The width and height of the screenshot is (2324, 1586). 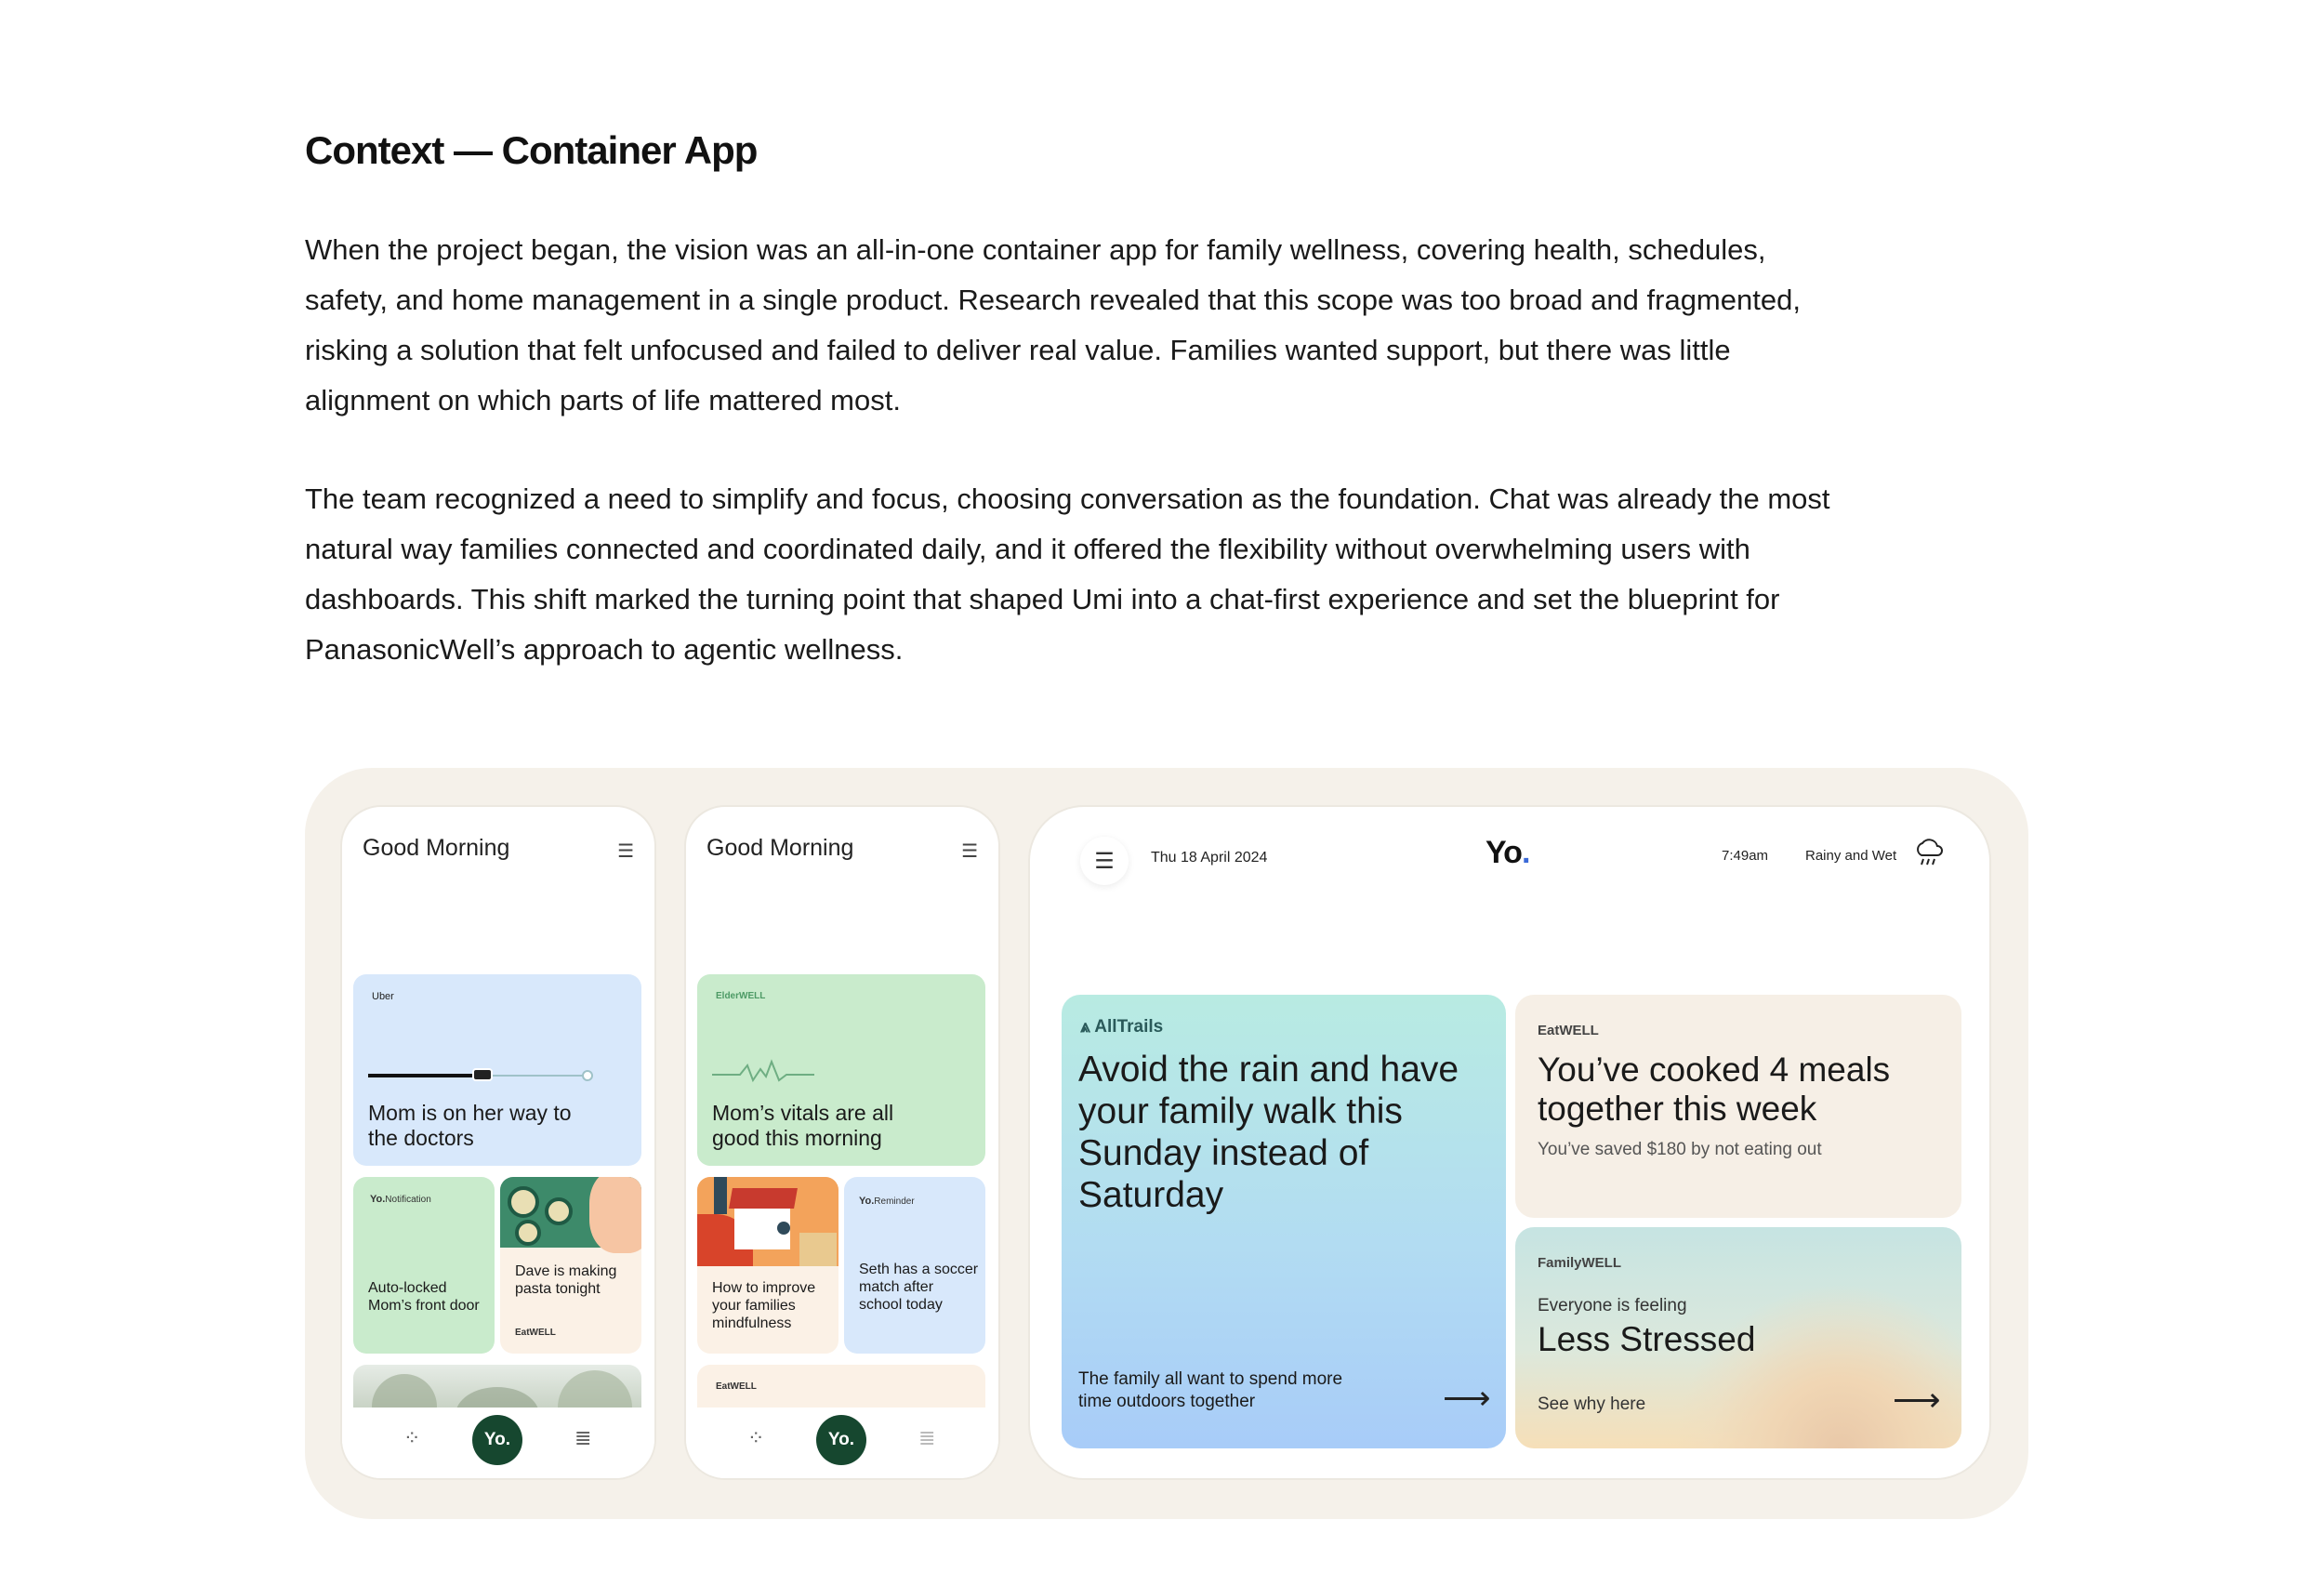 I want to click on familywell-link: See why here, so click(x=1591, y=1404).